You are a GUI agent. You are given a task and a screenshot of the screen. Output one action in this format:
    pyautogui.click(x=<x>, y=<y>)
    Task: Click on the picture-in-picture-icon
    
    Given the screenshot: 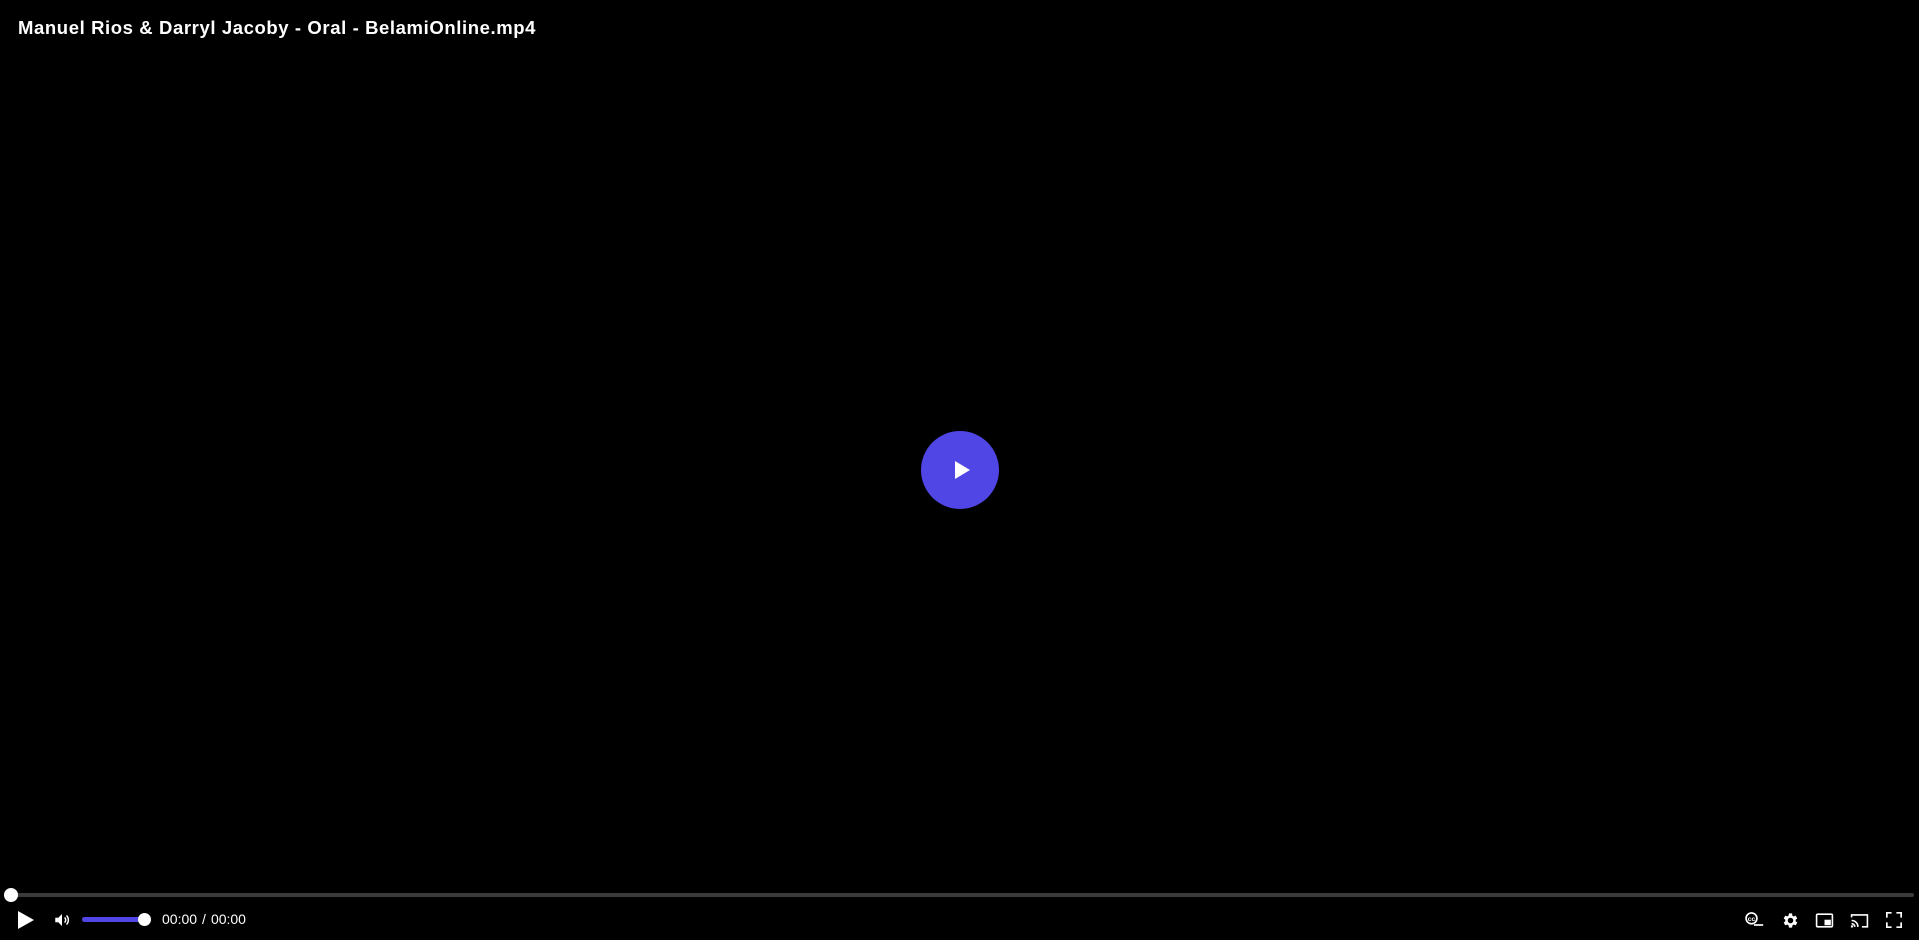 What is the action you would take?
    pyautogui.click(x=1824, y=920)
    